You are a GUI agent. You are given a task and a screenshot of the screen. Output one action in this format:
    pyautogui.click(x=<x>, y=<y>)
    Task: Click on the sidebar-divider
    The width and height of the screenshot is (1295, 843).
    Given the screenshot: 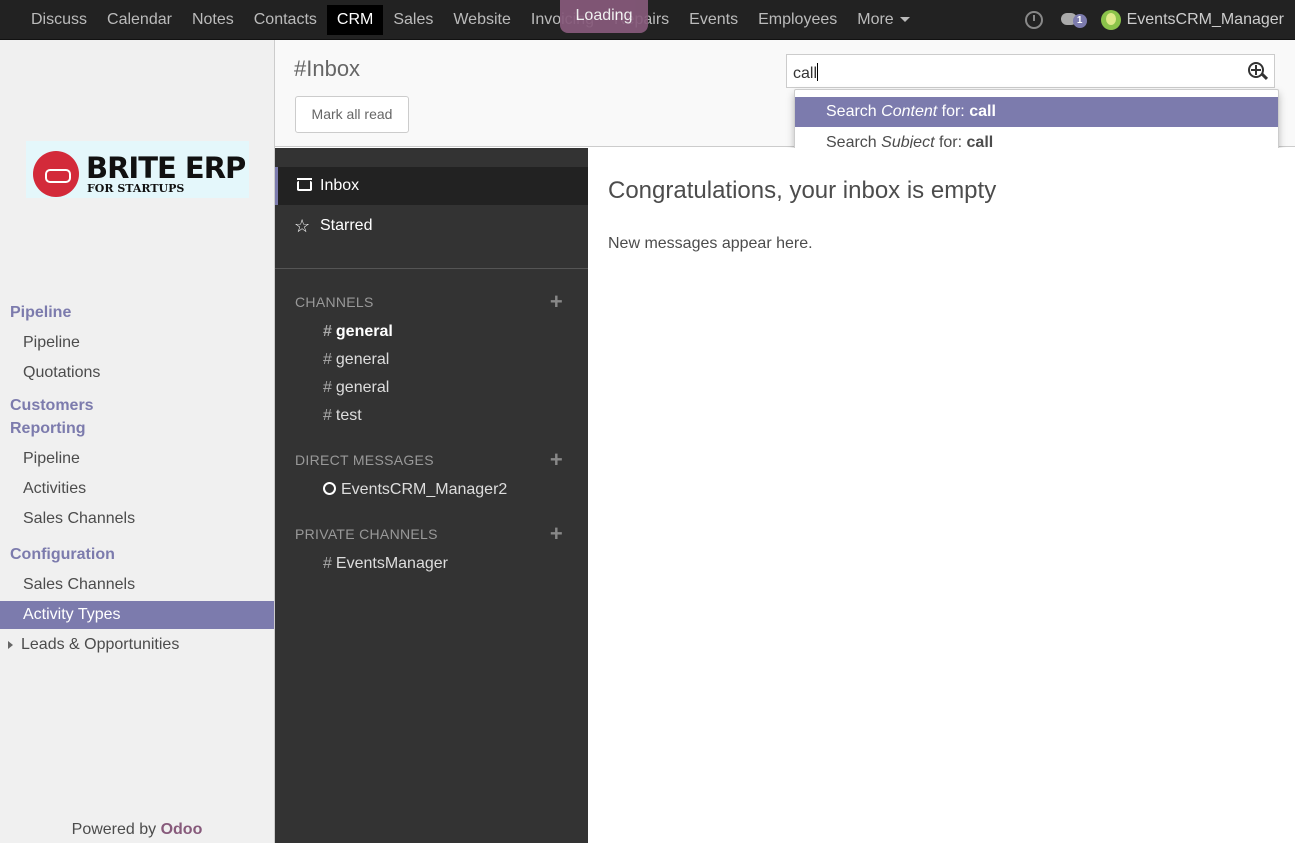 What is the action you would take?
    pyautogui.click(x=431, y=268)
    